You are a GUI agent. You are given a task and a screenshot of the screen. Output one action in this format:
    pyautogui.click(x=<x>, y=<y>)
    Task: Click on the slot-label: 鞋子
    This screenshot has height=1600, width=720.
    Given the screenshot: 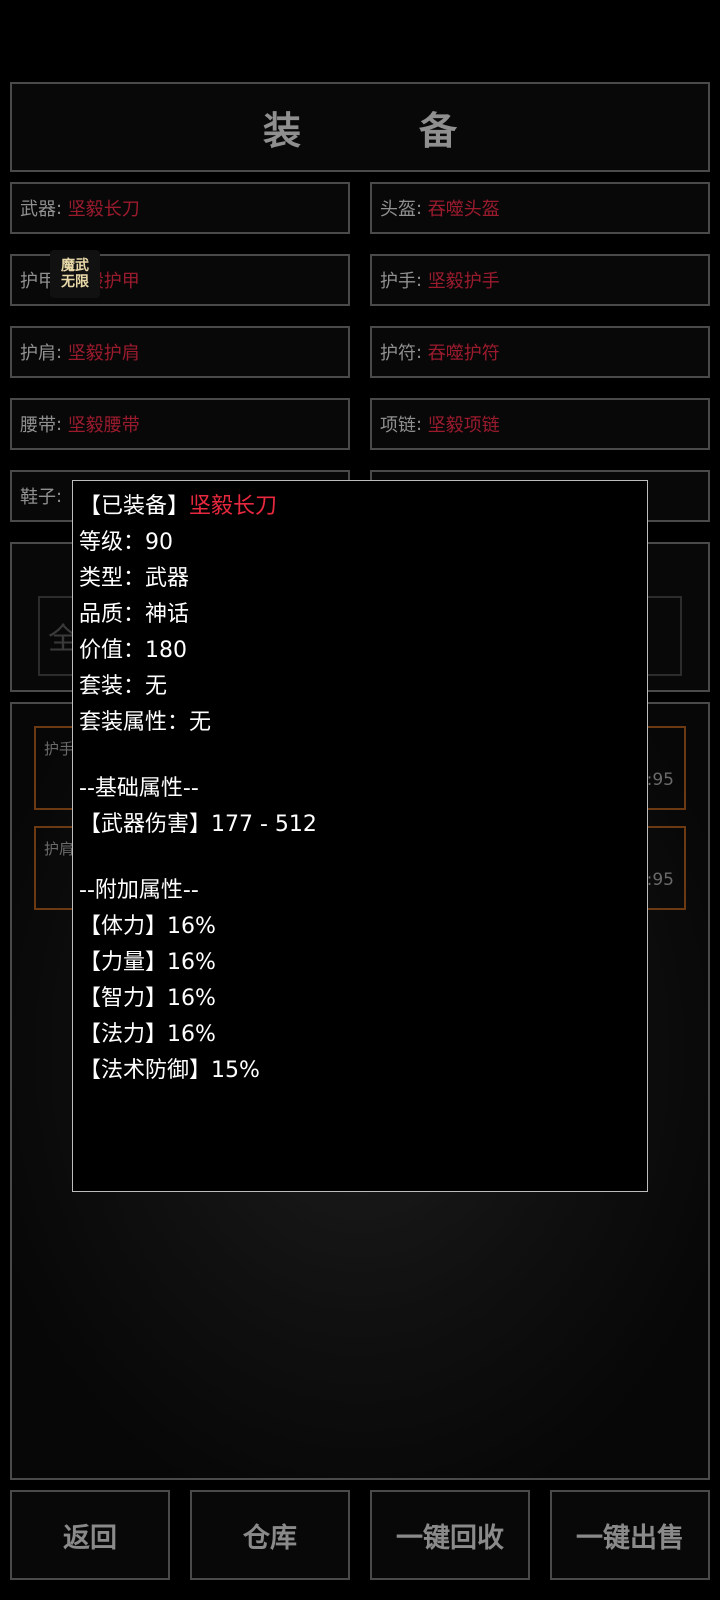 What is the action you would take?
    pyautogui.click(x=38, y=497)
    